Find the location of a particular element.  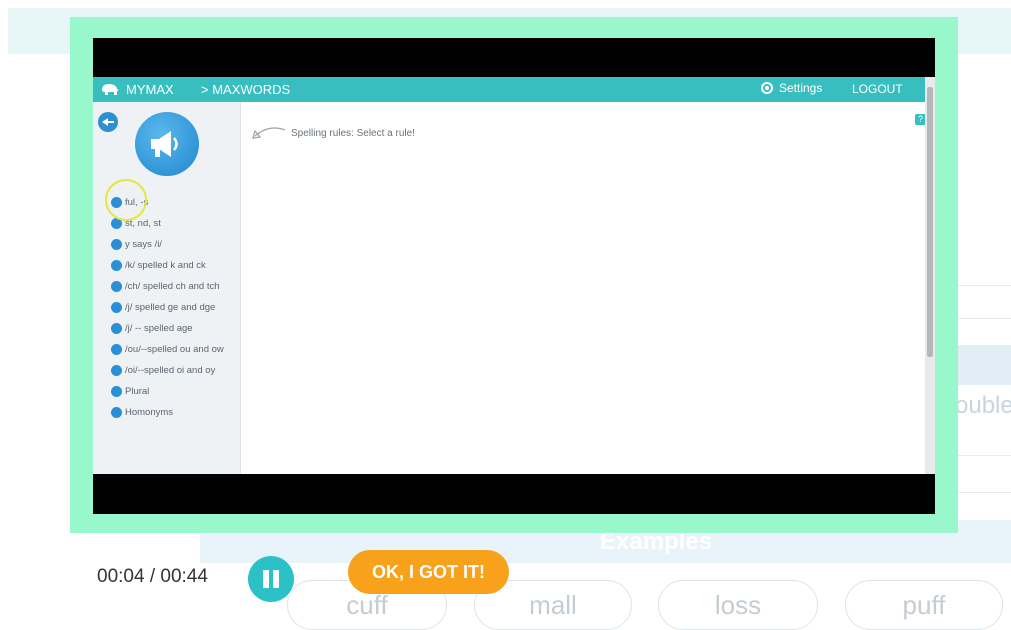

settings-link: Settings is located at coordinates (791, 88).